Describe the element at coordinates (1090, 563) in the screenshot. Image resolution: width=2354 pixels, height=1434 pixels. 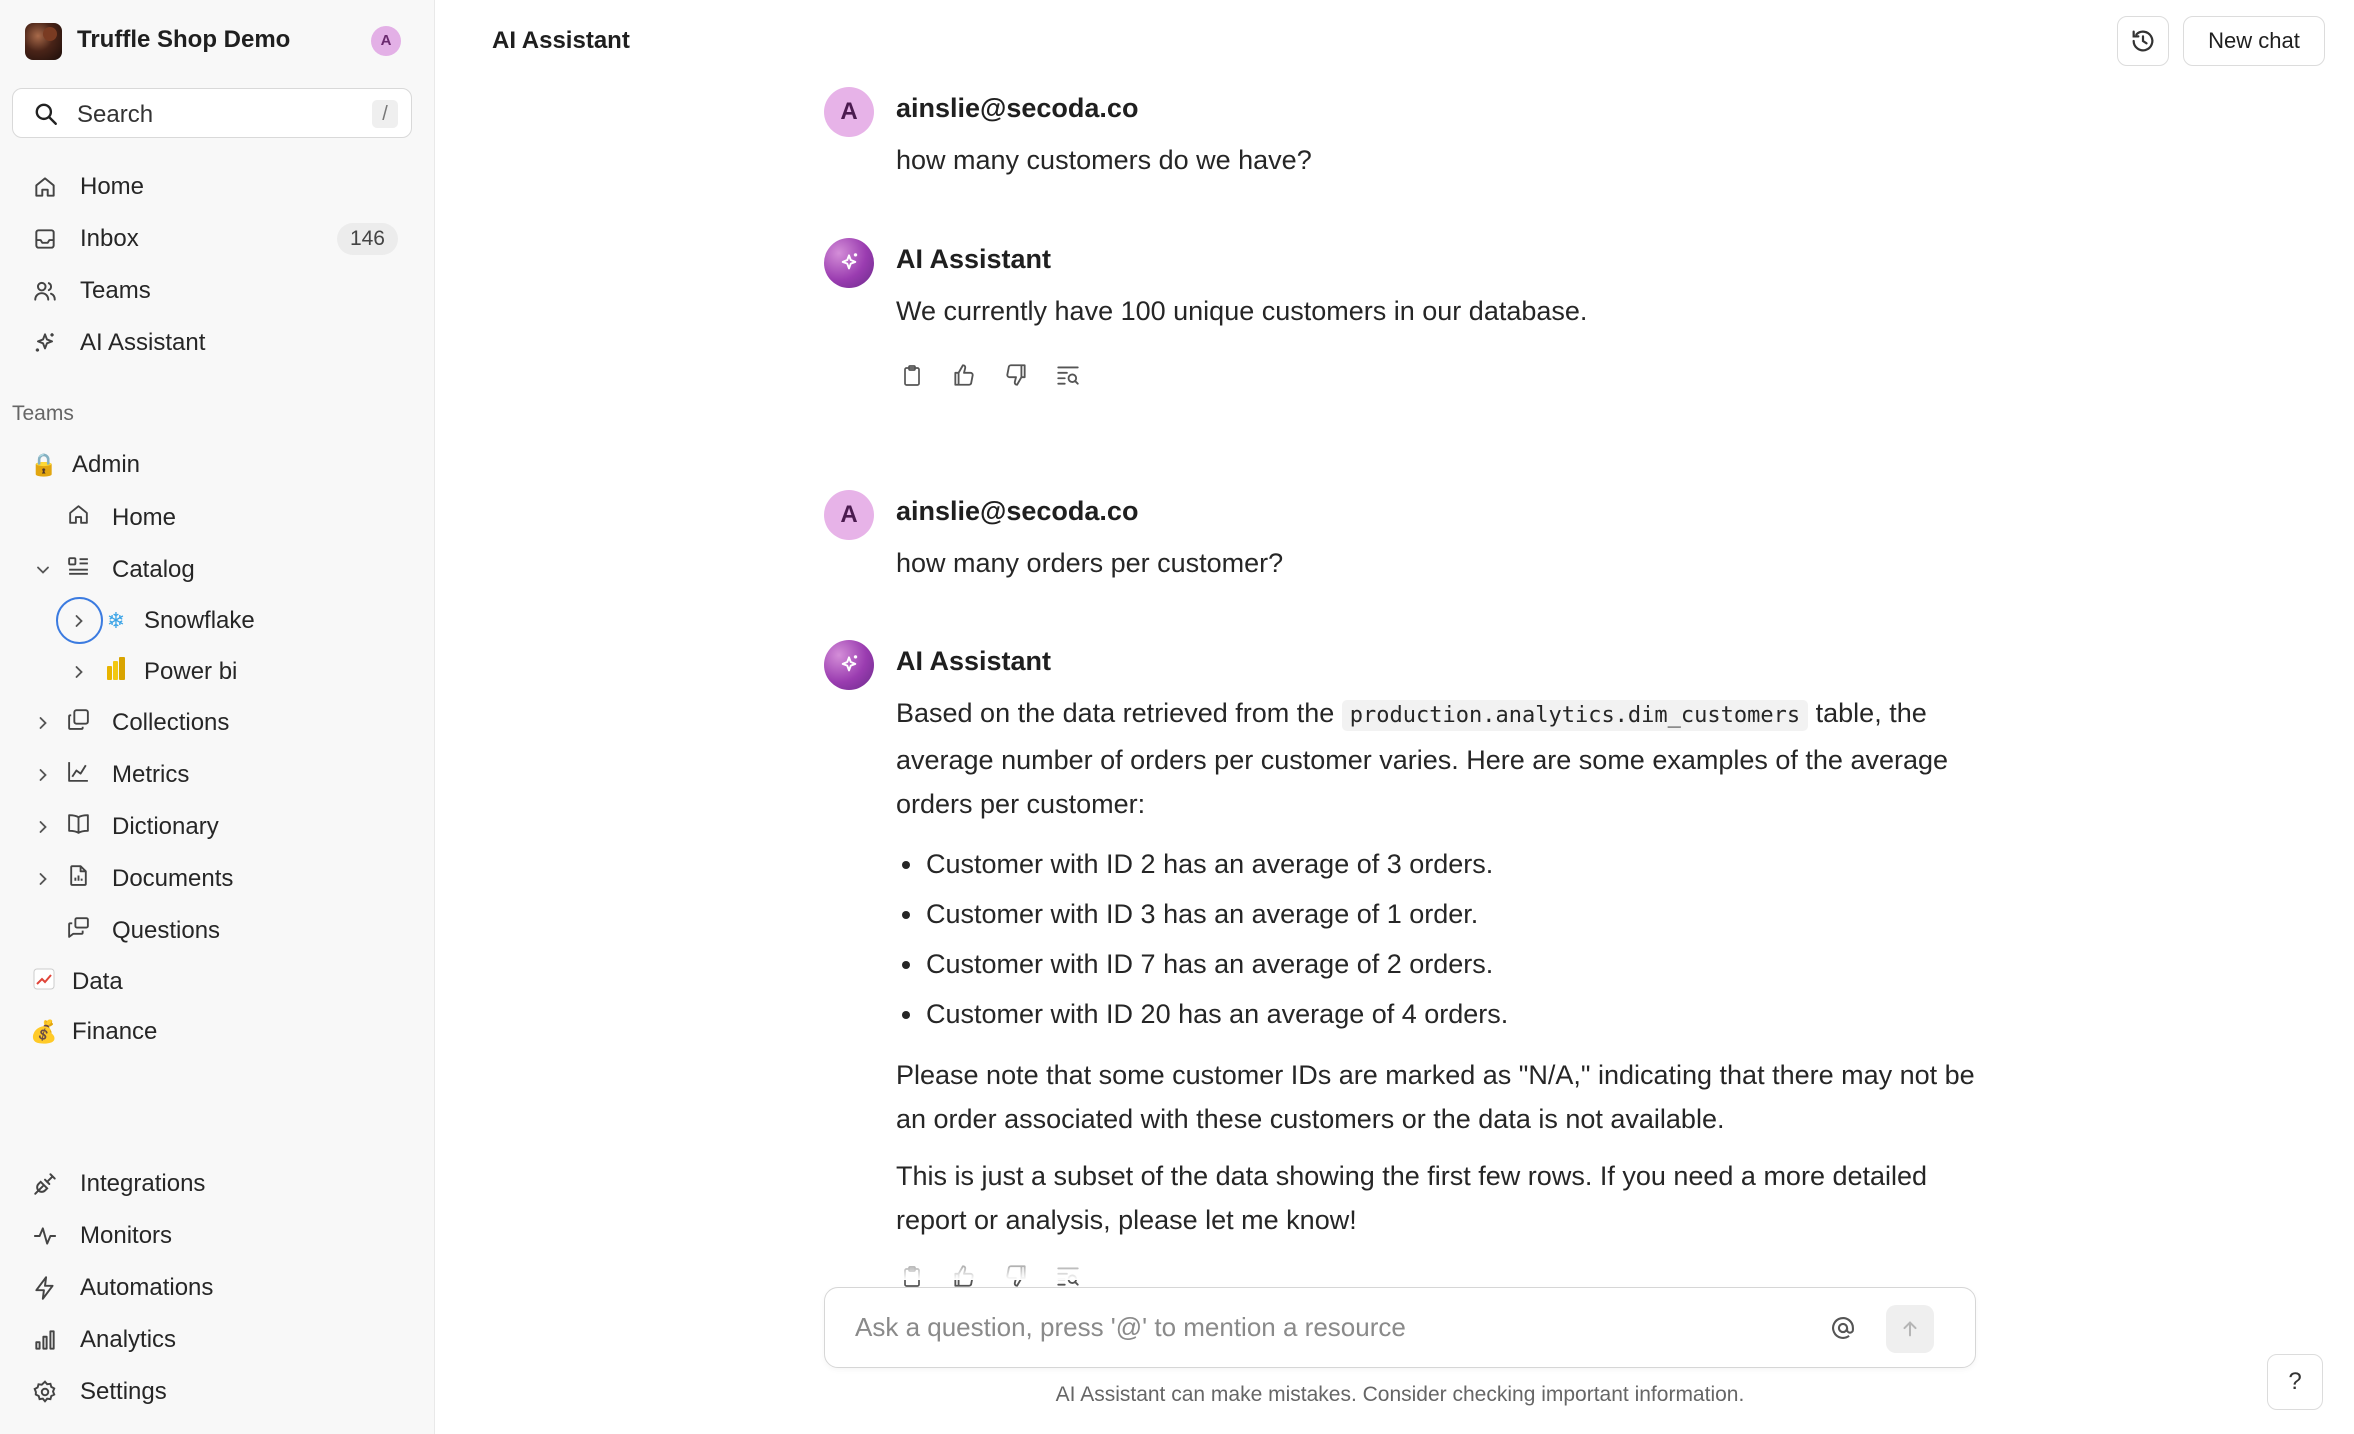
I see `message-text: how many orders per customer?` at that location.